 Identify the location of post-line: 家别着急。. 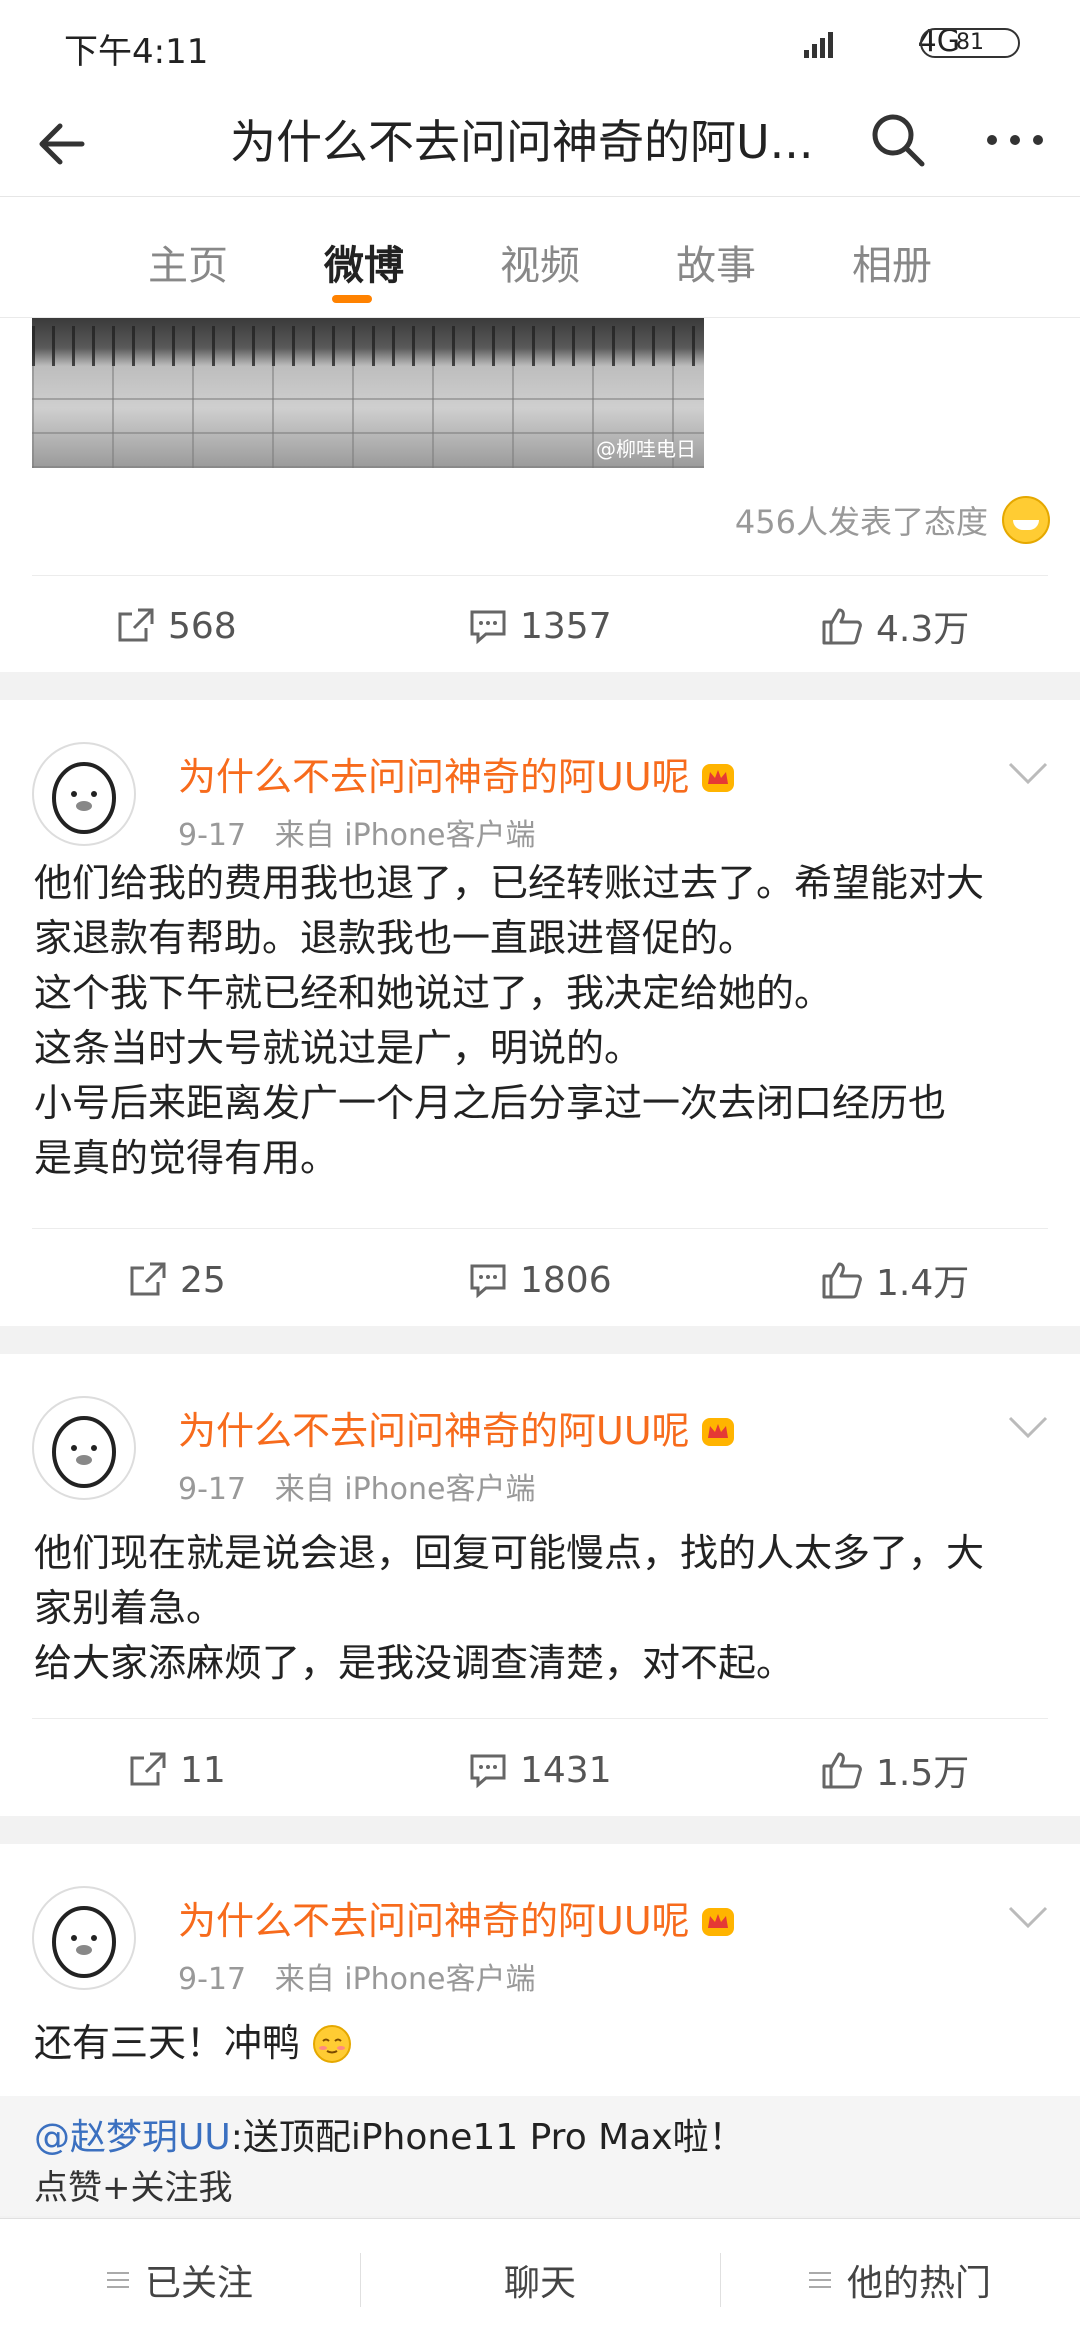
(129, 1608).